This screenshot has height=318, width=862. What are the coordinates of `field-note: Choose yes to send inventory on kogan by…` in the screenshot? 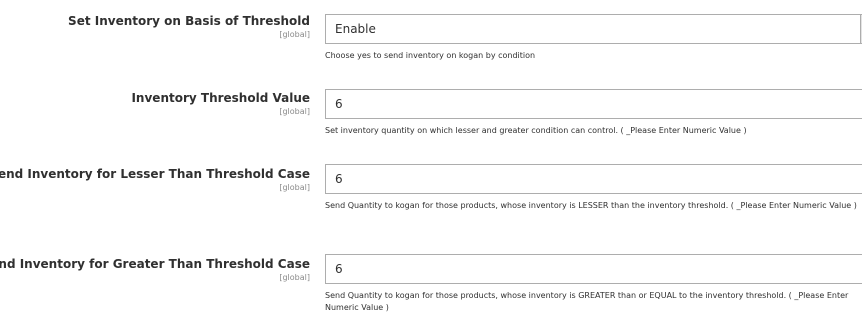 It's located at (430, 55).